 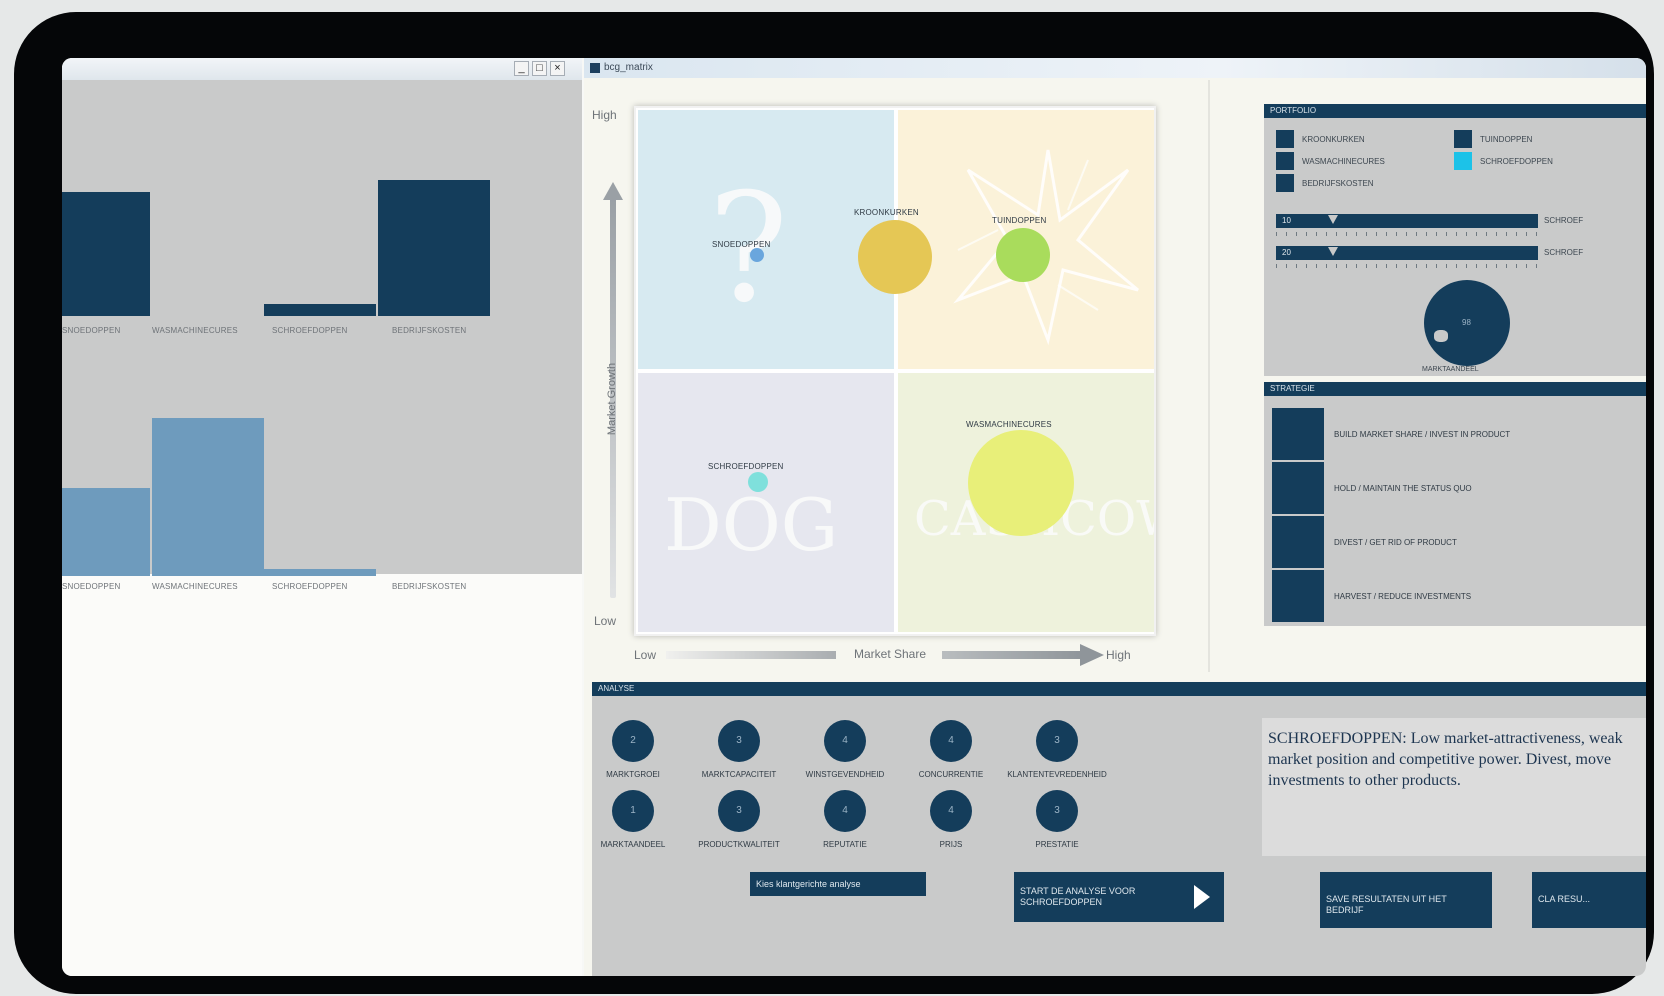 What do you see at coordinates (739, 811) in the screenshot?
I see `knob-productkwaliteit: 3` at bounding box center [739, 811].